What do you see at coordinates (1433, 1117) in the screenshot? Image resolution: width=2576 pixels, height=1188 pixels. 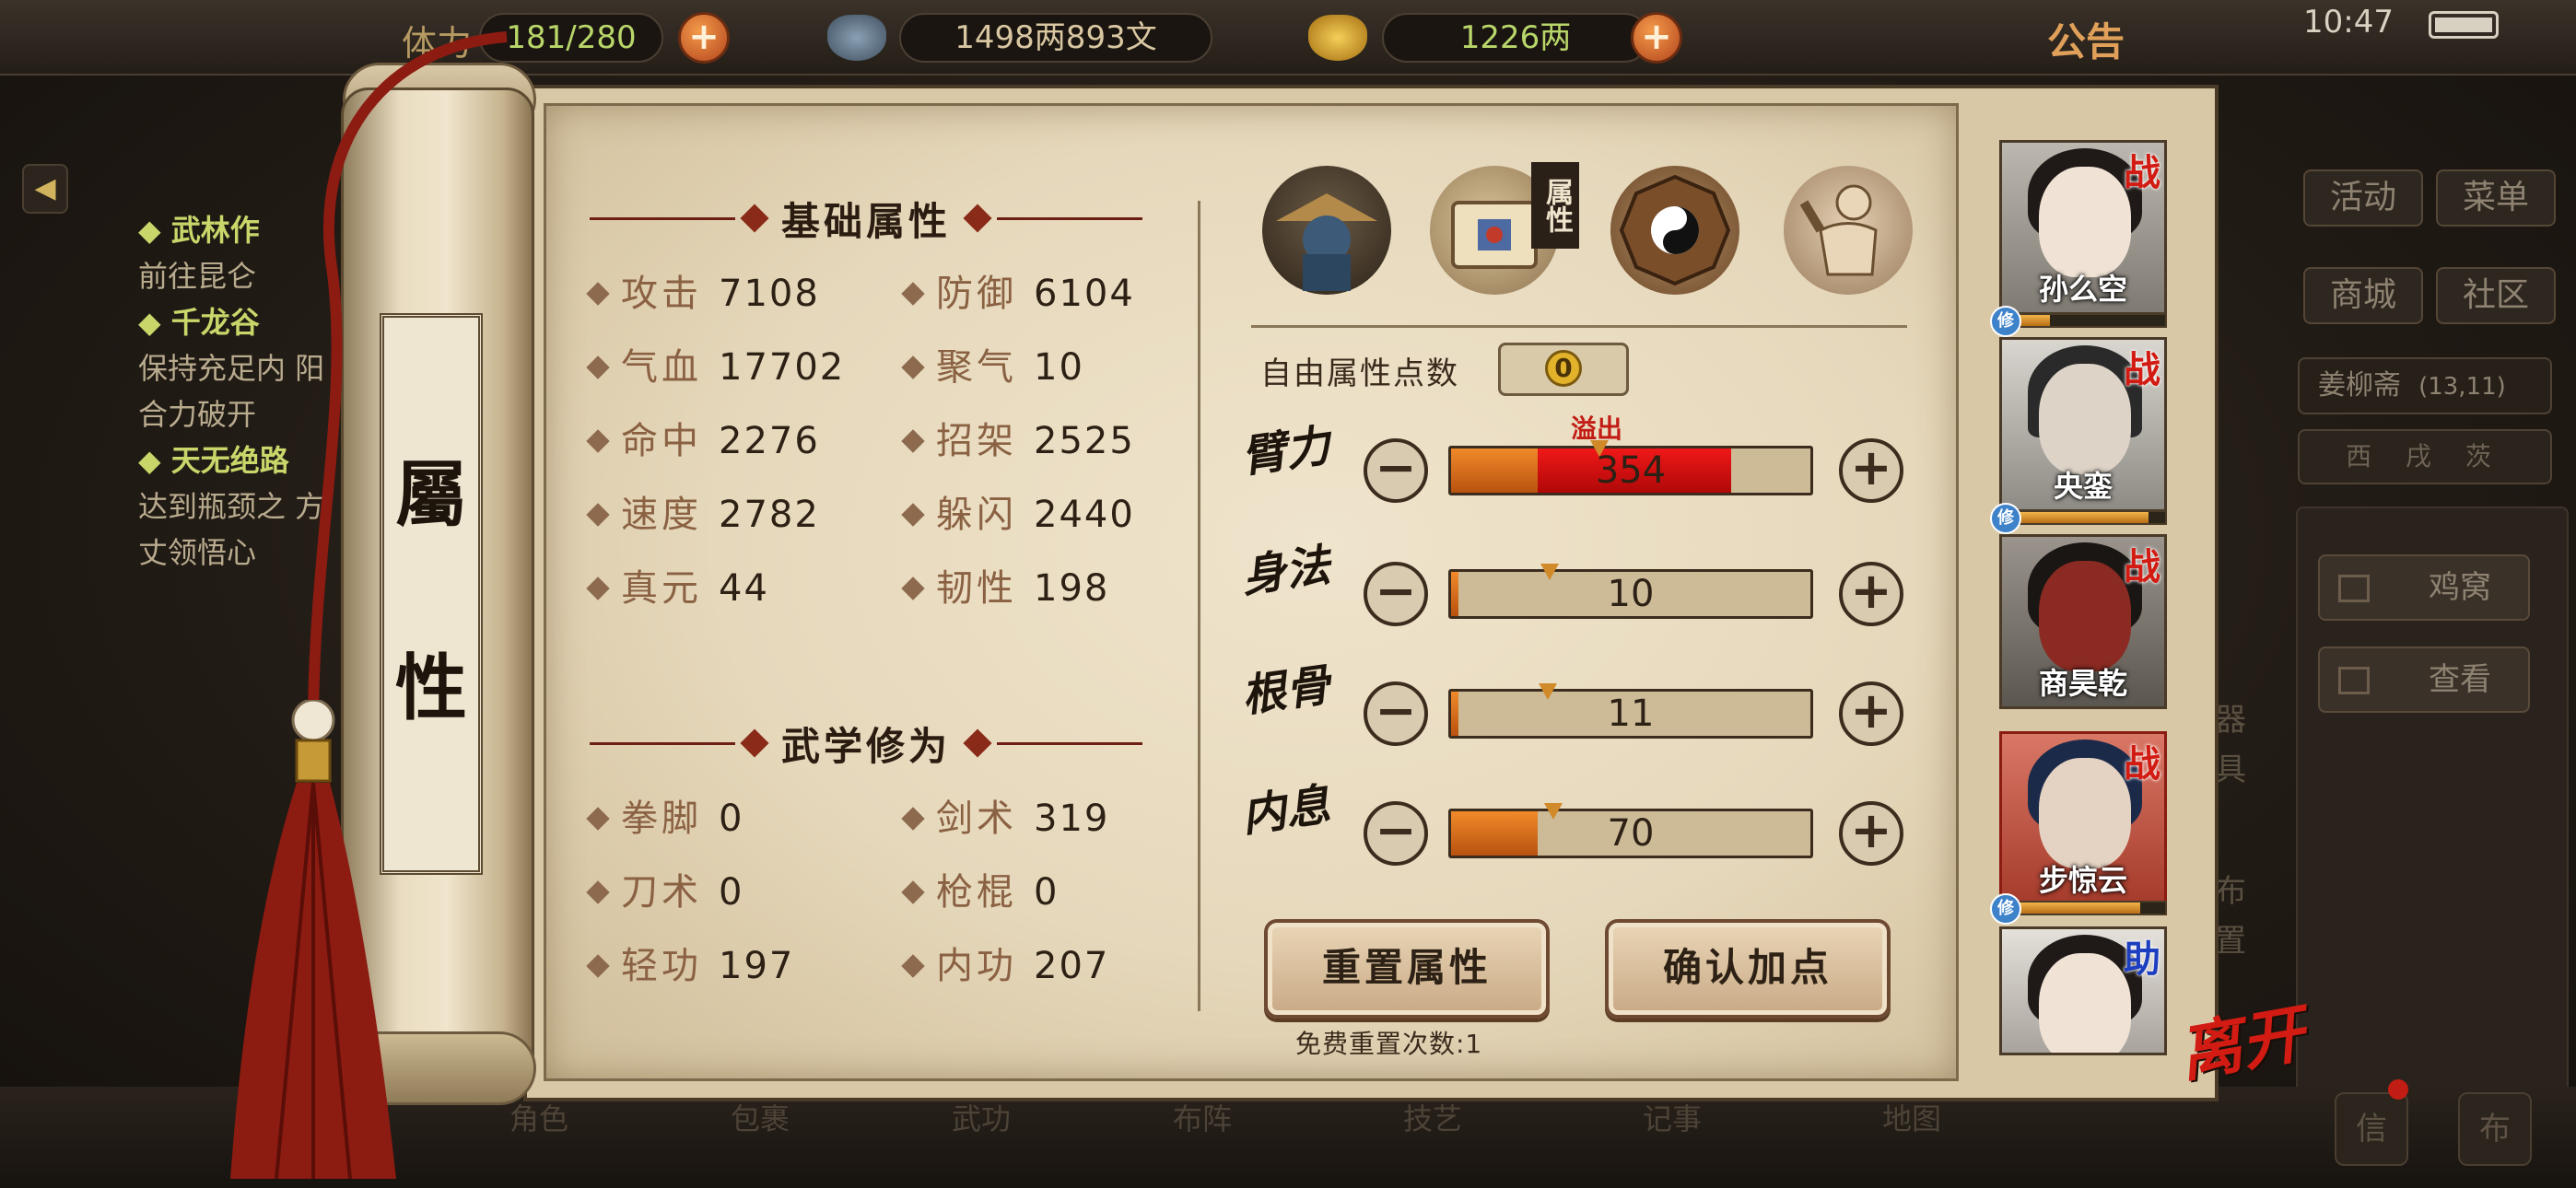 I see `nav-skills: 技艺` at bounding box center [1433, 1117].